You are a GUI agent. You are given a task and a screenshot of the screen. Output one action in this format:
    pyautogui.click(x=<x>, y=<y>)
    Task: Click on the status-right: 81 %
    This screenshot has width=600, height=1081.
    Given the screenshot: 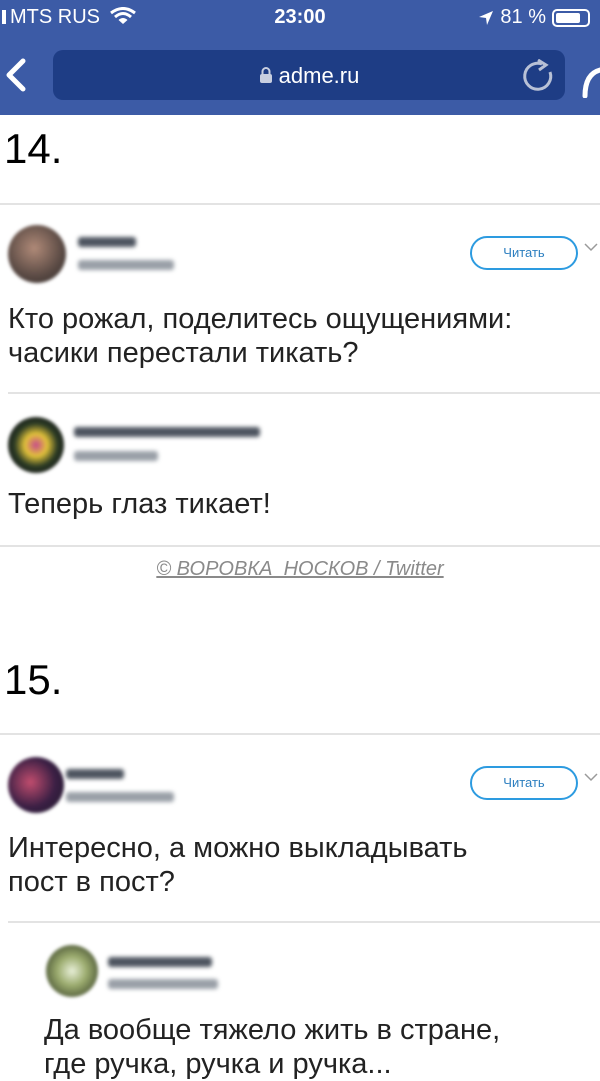 What is the action you would take?
    pyautogui.click(x=534, y=17)
    